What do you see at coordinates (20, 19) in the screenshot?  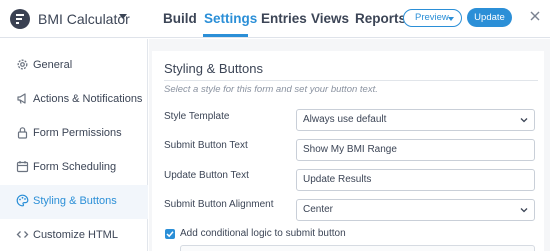 I see `formidable-logo-icon` at bounding box center [20, 19].